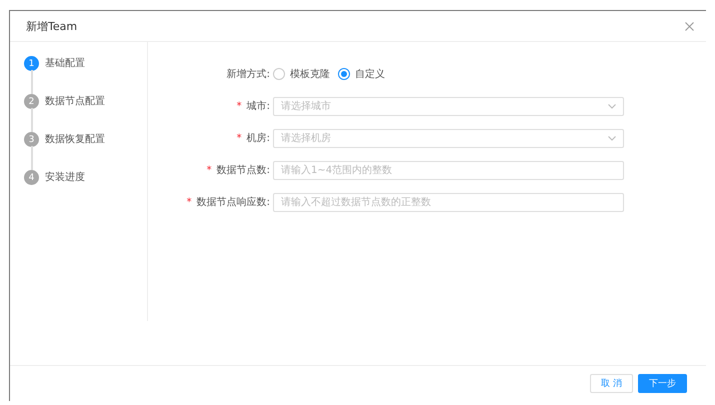 Image resolution: width=715 pixels, height=405 pixels. I want to click on close-icon, so click(689, 26).